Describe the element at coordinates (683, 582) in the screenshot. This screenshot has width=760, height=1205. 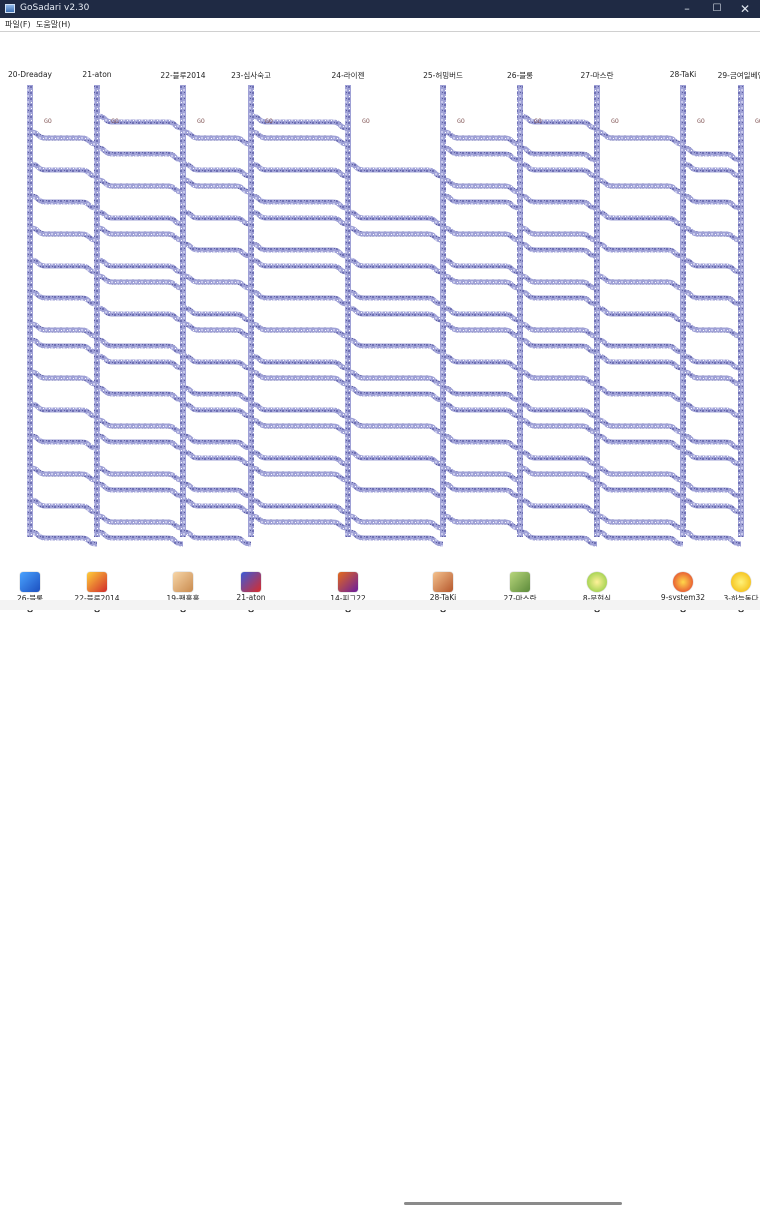
I see `red-chick-icon` at that location.